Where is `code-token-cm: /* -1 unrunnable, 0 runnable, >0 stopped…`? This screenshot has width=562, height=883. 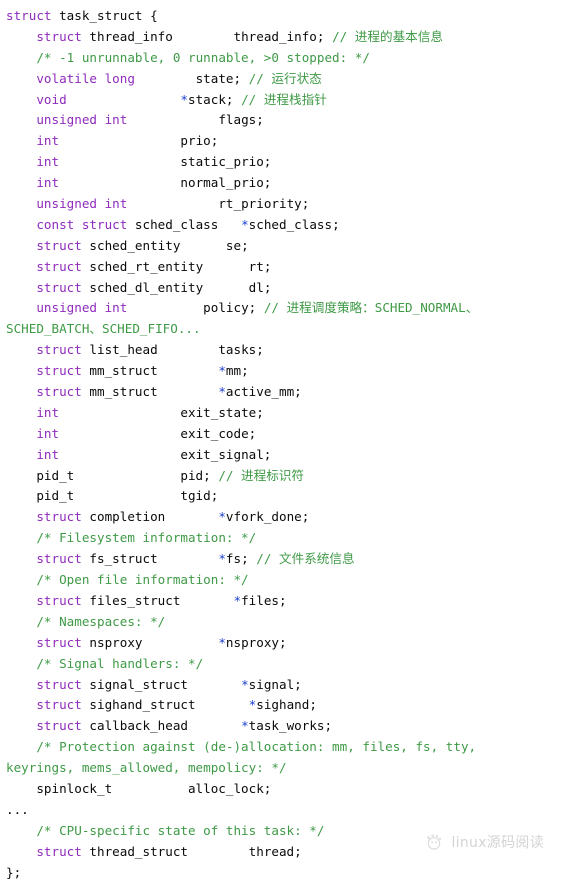
code-token-cm: /* -1 unrunnable, 0 runnable, >0 stopped… is located at coordinates (203, 57).